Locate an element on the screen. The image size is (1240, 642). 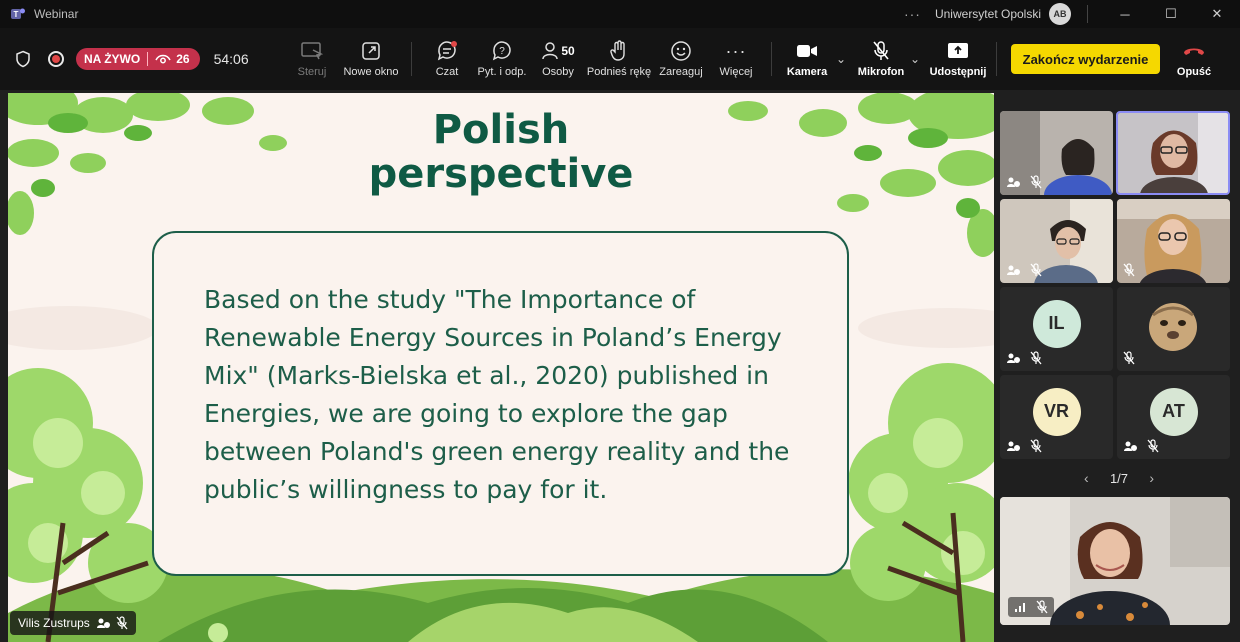
user-avatar: AB is located at coordinates (1060, 14).